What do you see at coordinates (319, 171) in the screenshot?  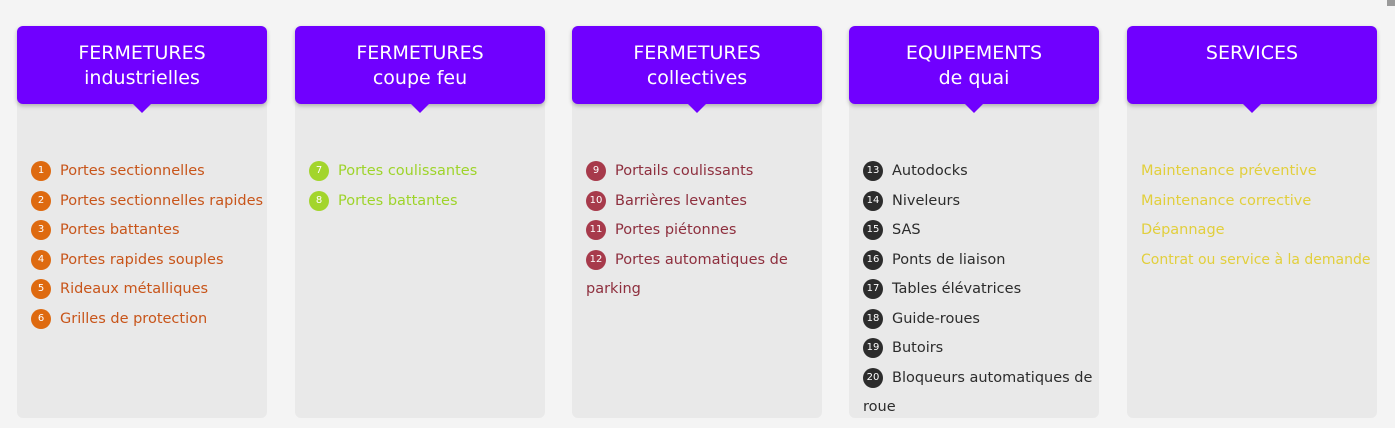 I see `number-badge: 7` at bounding box center [319, 171].